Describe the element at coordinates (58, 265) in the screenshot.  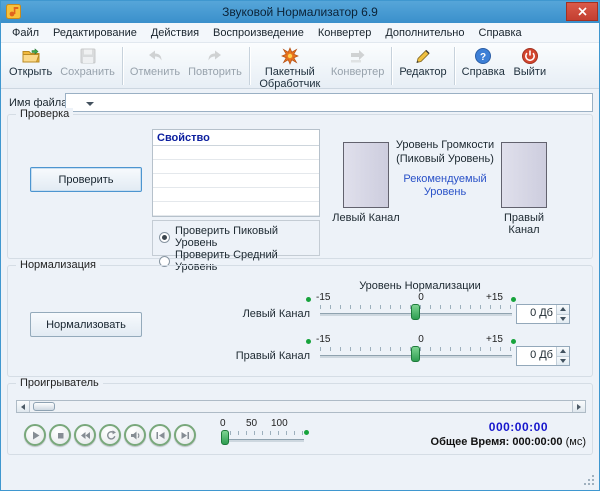
I see `normalization-group-title: Нормализация` at that location.